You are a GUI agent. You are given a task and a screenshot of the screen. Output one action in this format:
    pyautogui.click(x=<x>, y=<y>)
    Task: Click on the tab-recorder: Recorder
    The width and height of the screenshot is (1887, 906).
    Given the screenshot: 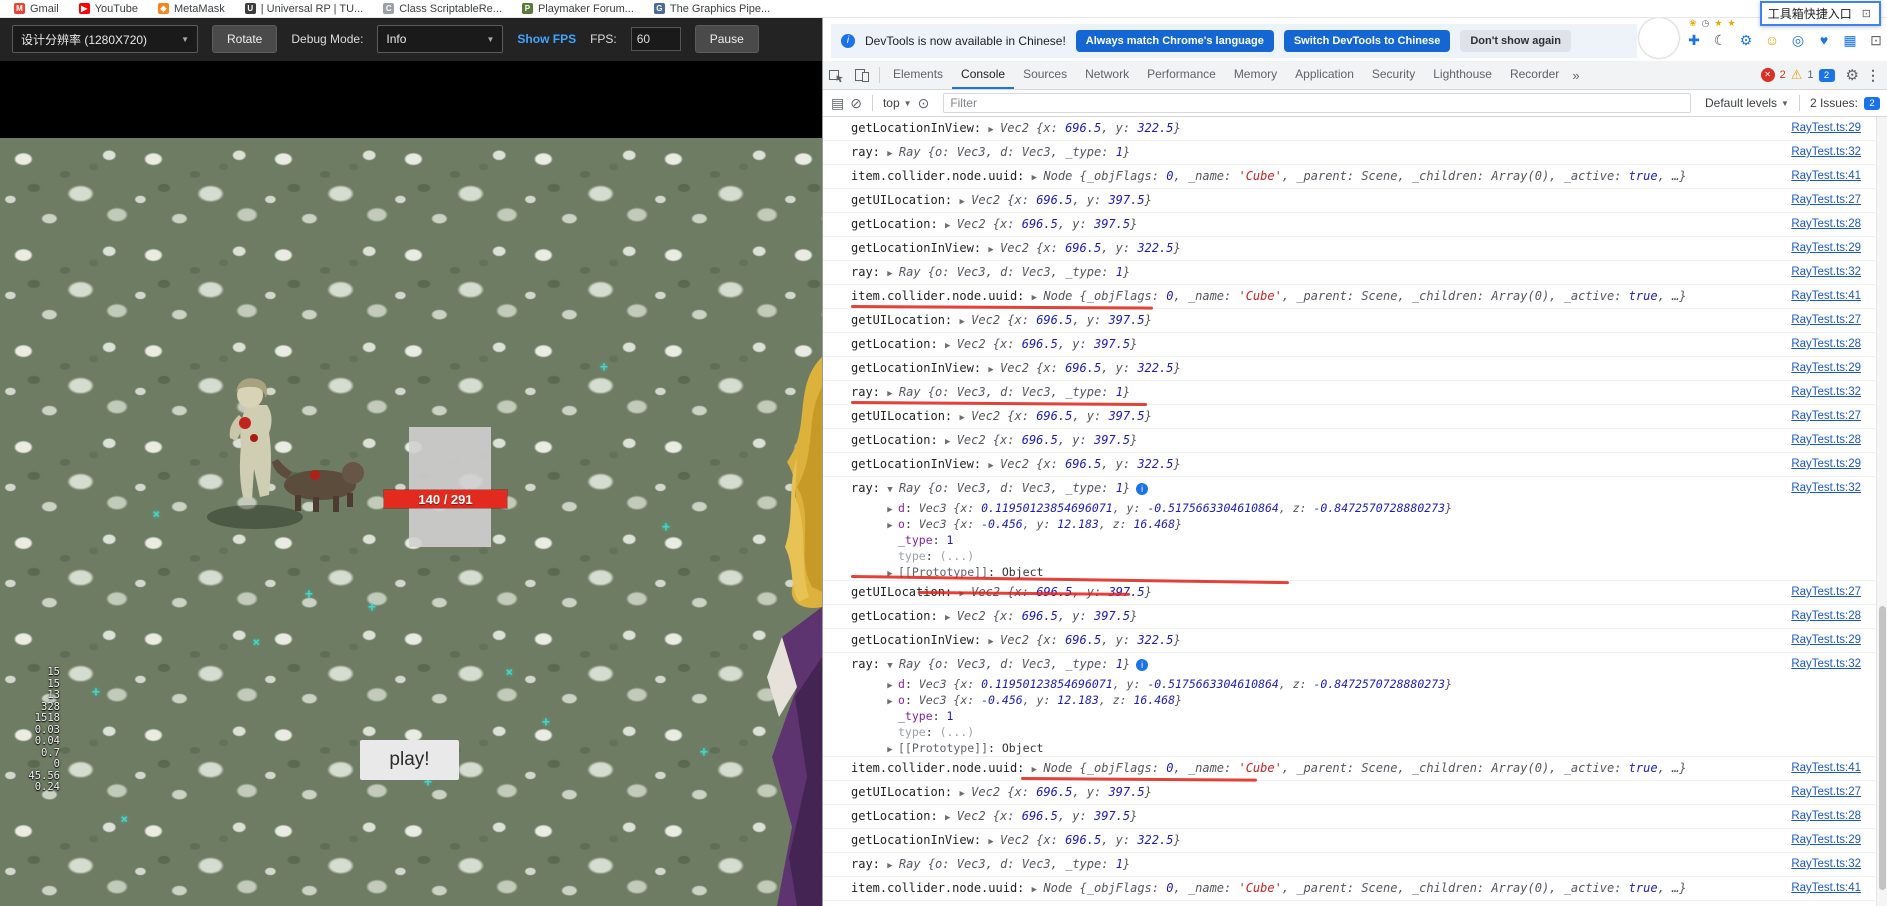 What is the action you would take?
    pyautogui.click(x=1534, y=75)
    